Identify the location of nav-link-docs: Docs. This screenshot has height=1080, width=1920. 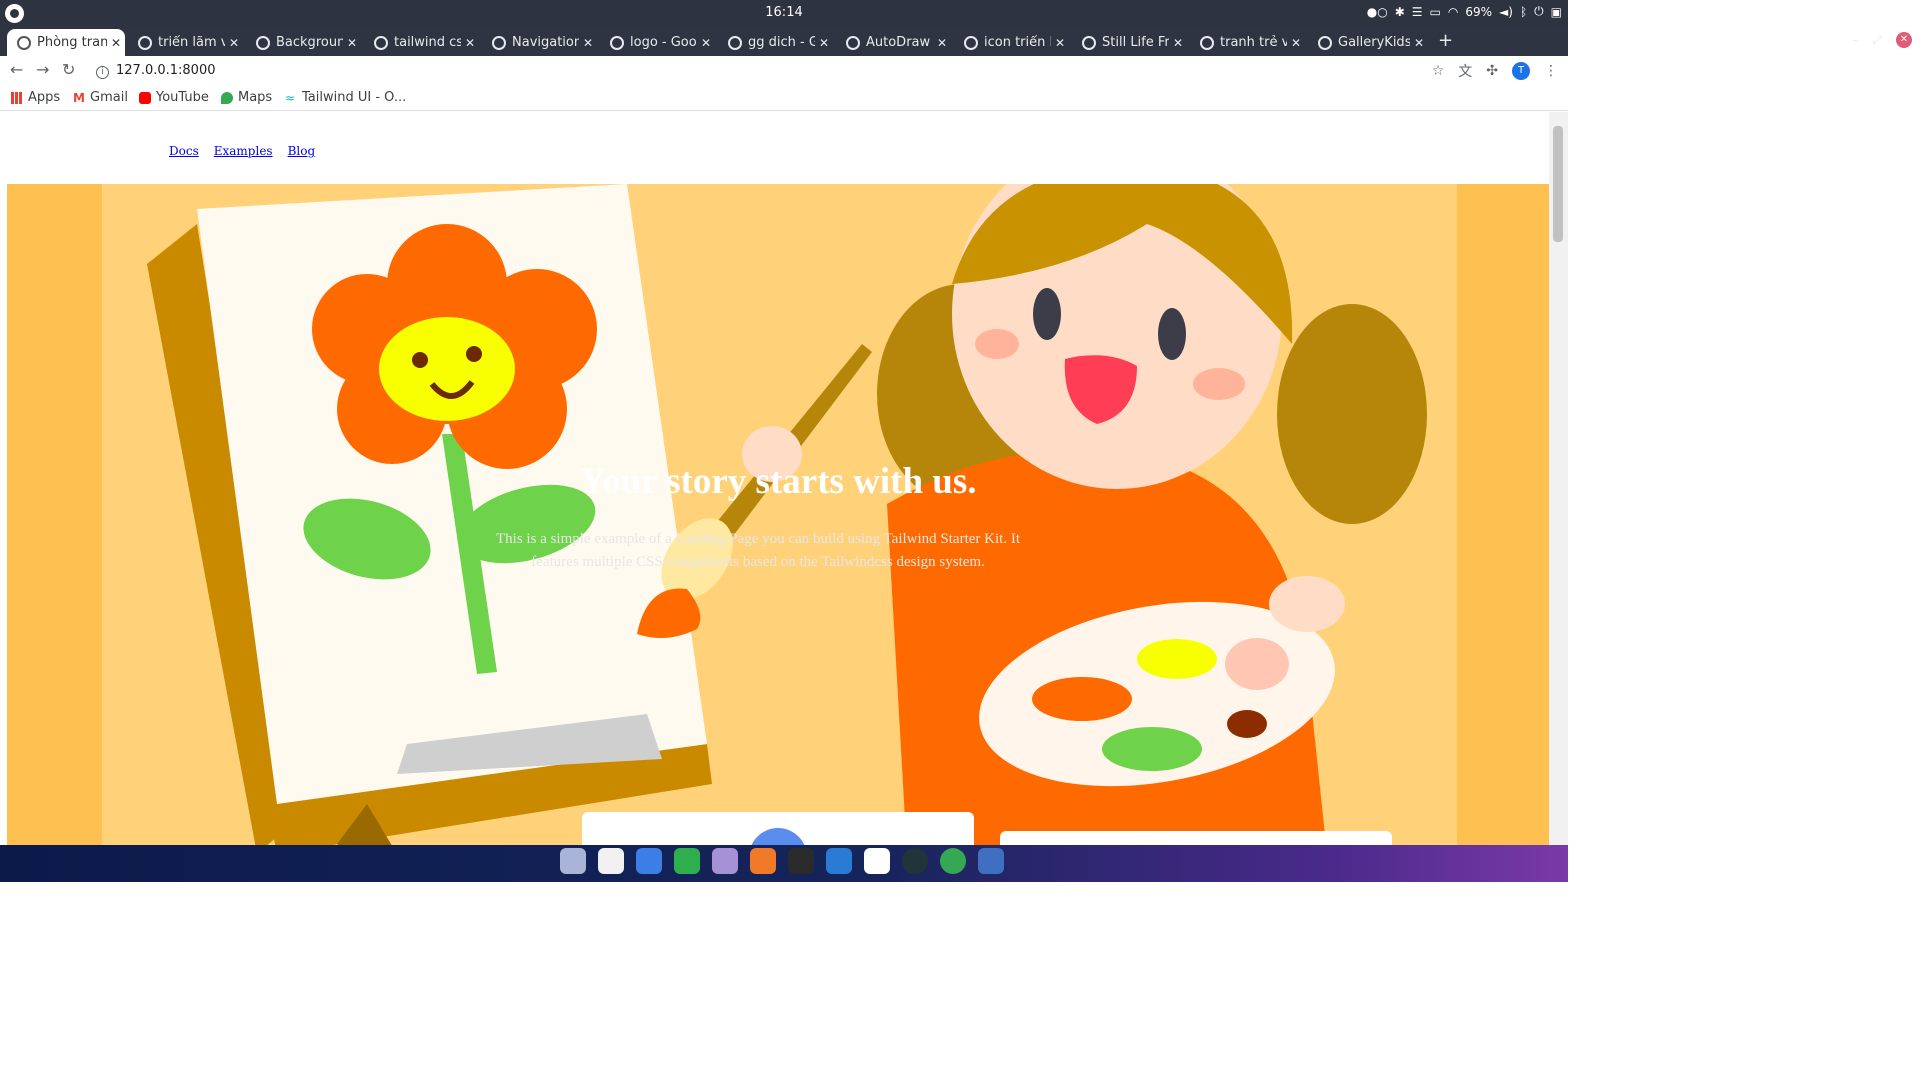
(184, 151).